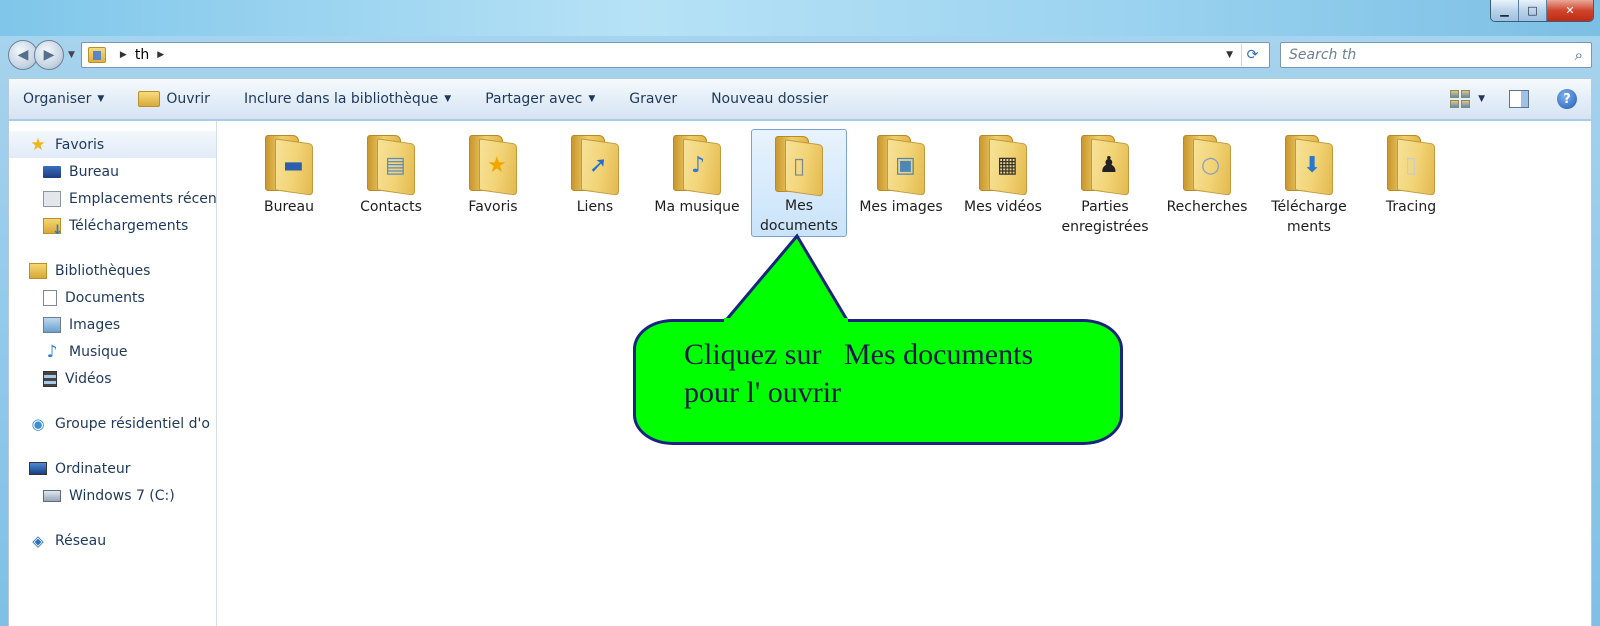 The image size is (1600, 626). Describe the element at coordinates (112, 198) in the screenshot. I see `nav-item-recent-places: Emplacements récents` at that location.